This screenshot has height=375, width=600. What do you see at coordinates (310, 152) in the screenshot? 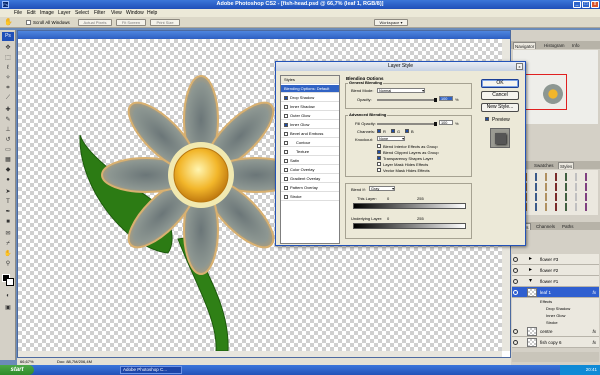
I see `style-item: Texture` at bounding box center [310, 152].